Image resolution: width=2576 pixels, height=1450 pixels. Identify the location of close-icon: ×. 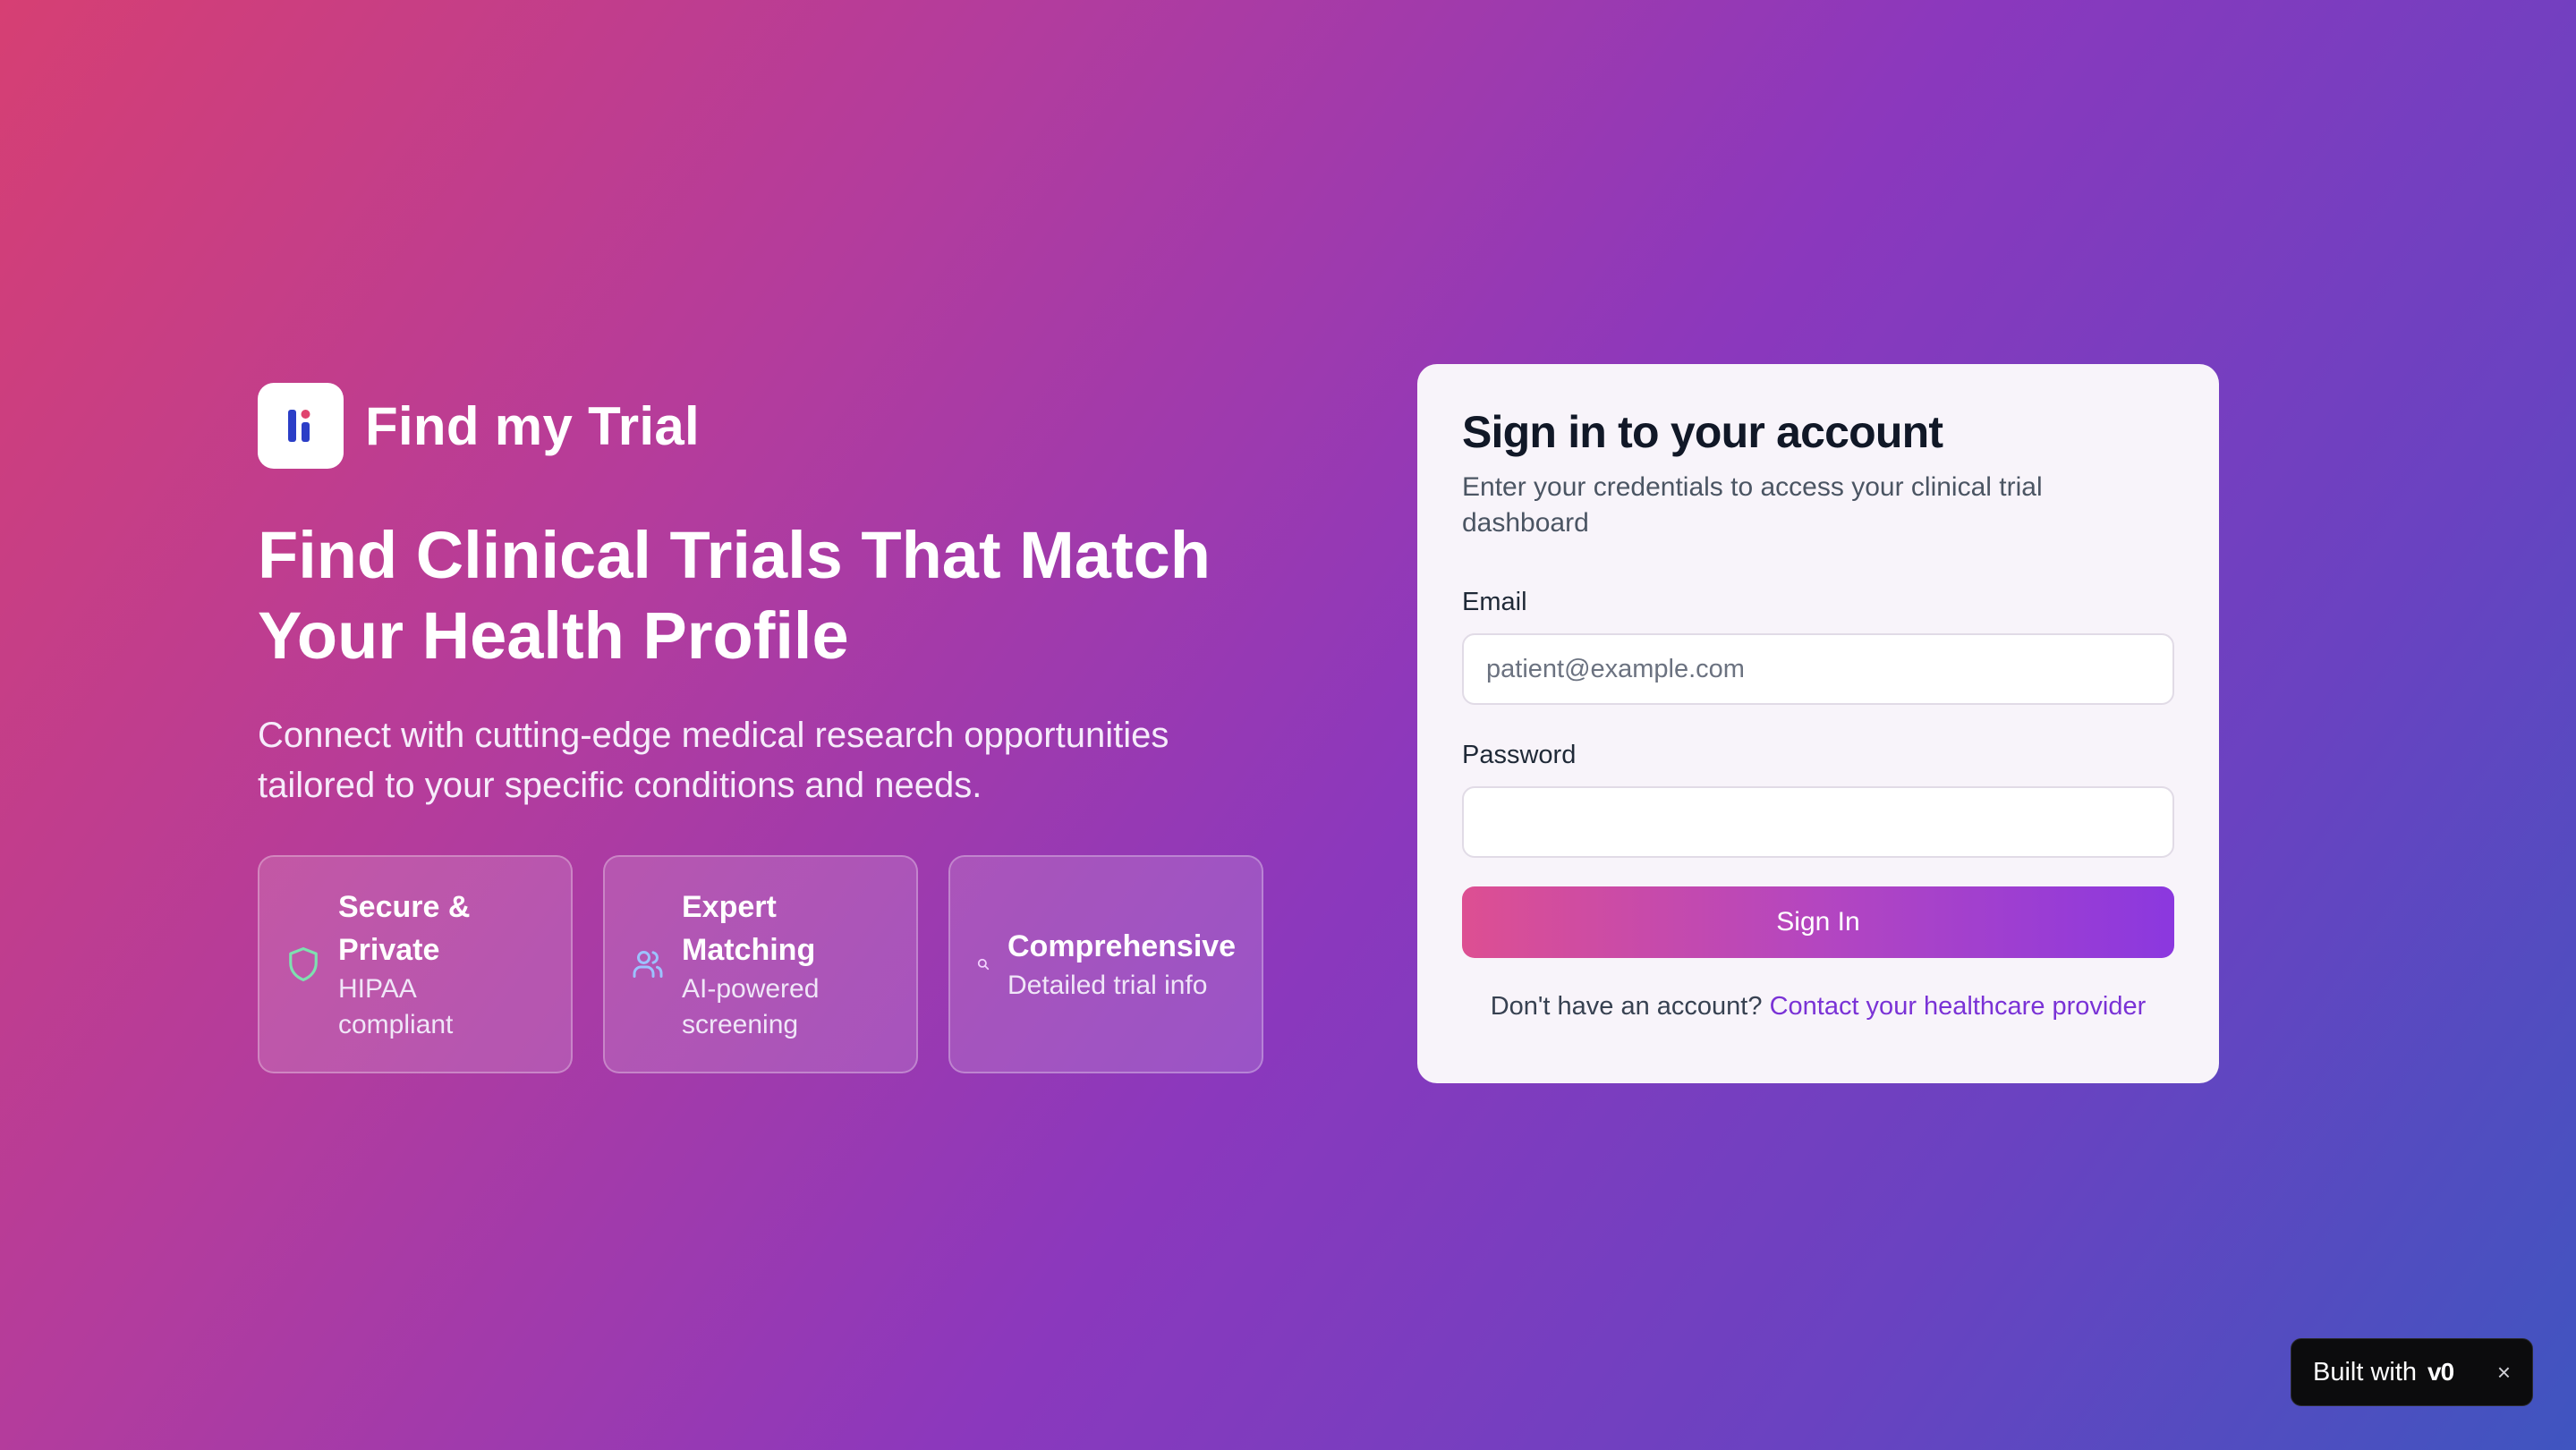
(2504, 1372).